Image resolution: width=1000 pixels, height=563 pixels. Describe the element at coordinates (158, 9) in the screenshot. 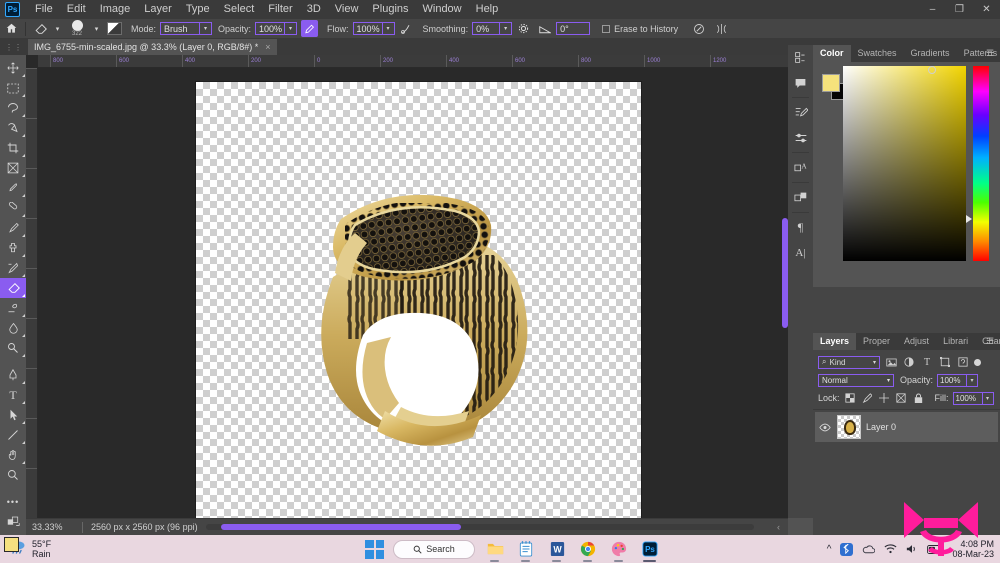

I see `menu-item-layer: Layer` at that location.